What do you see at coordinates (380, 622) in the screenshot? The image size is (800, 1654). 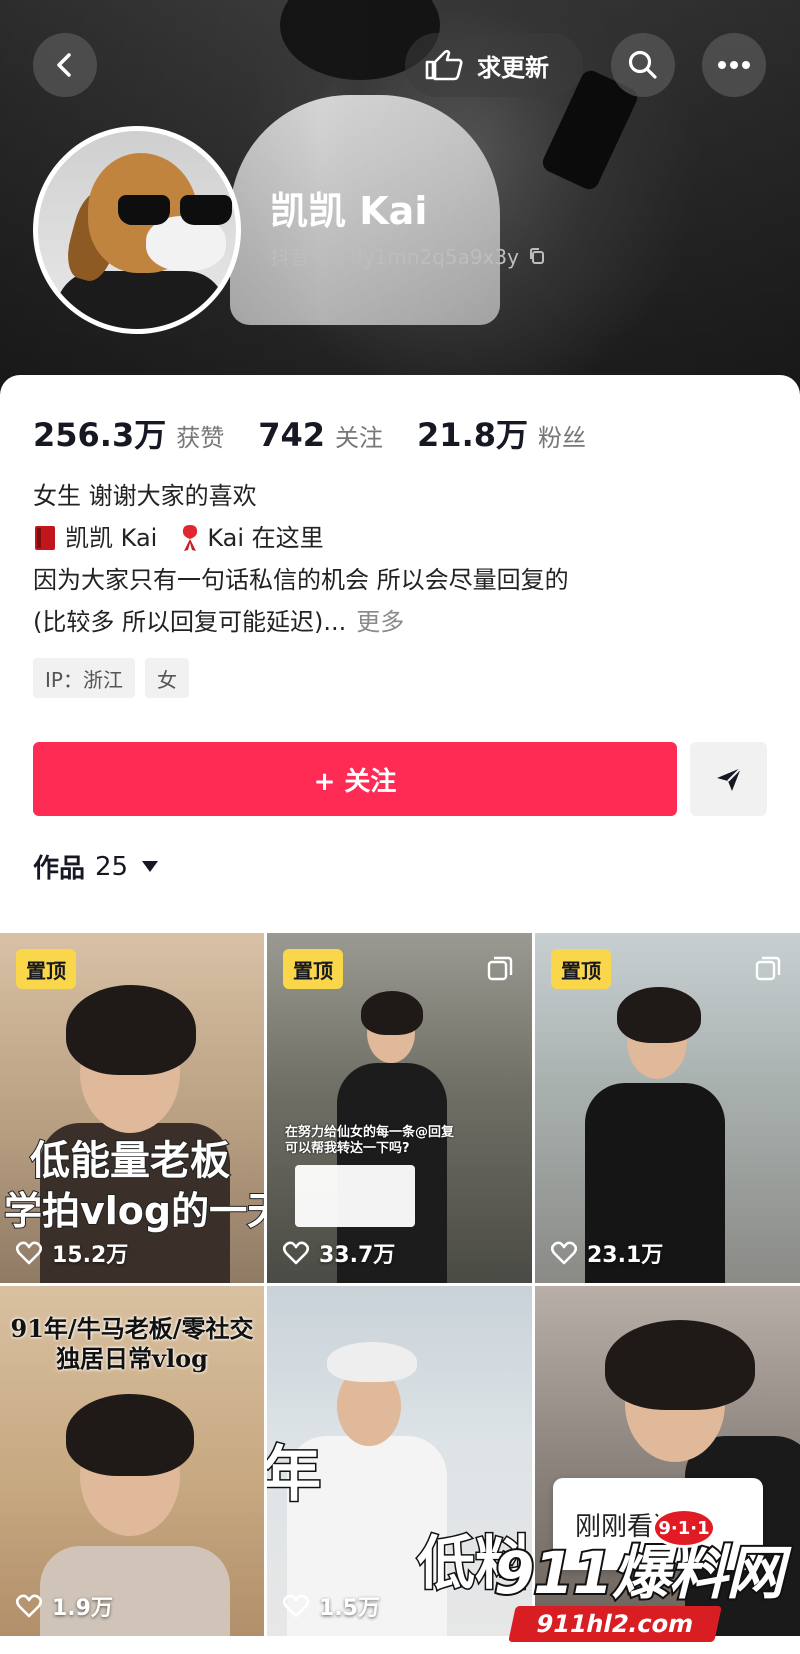 I see `bio-more-link: 更多` at bounding box center [380, 622].